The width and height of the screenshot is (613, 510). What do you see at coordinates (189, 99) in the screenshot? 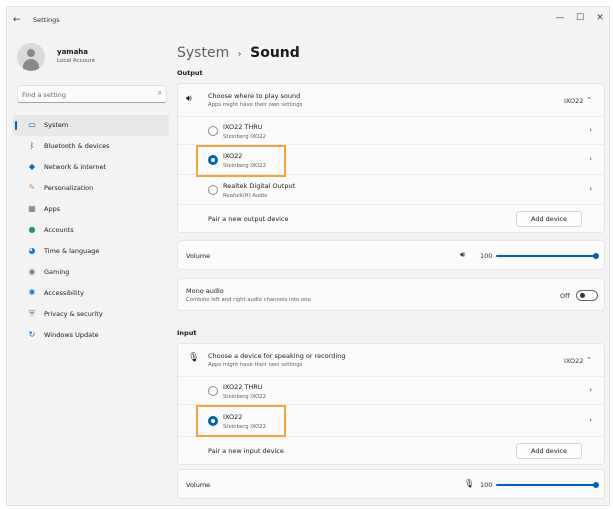
I see `speaker-icon: 🔊︎` at bounding box center [189, 99].